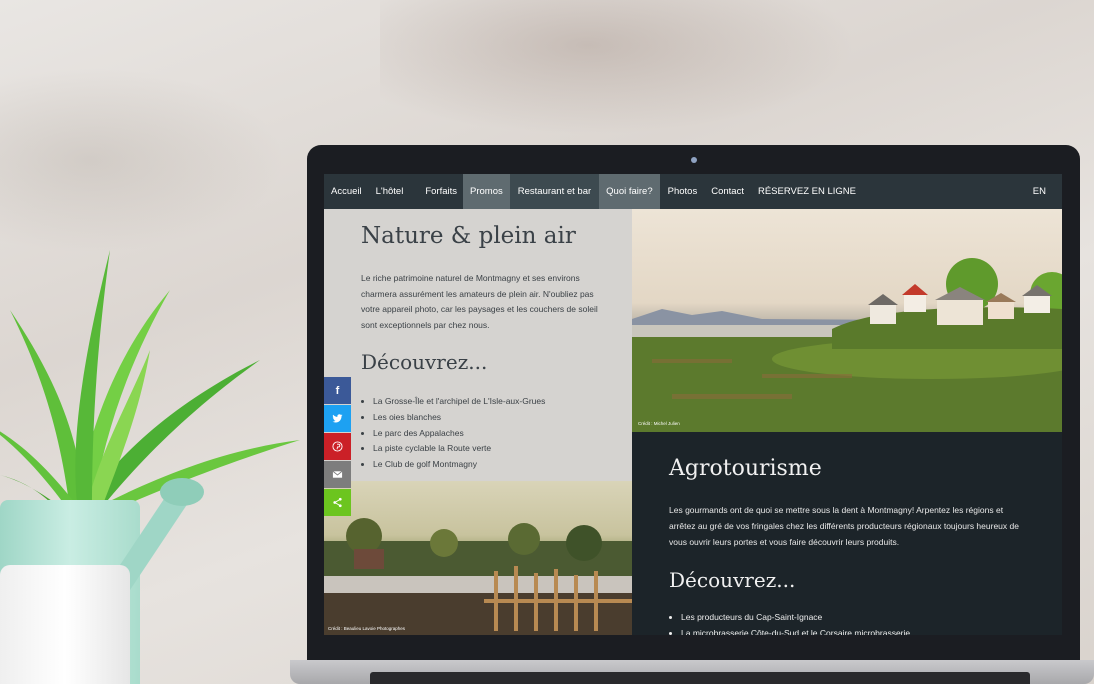  What do you see at coordinates (700, 678) in the screenshot?
I see `laptop-keyboard` at bounding box center [700, 678].